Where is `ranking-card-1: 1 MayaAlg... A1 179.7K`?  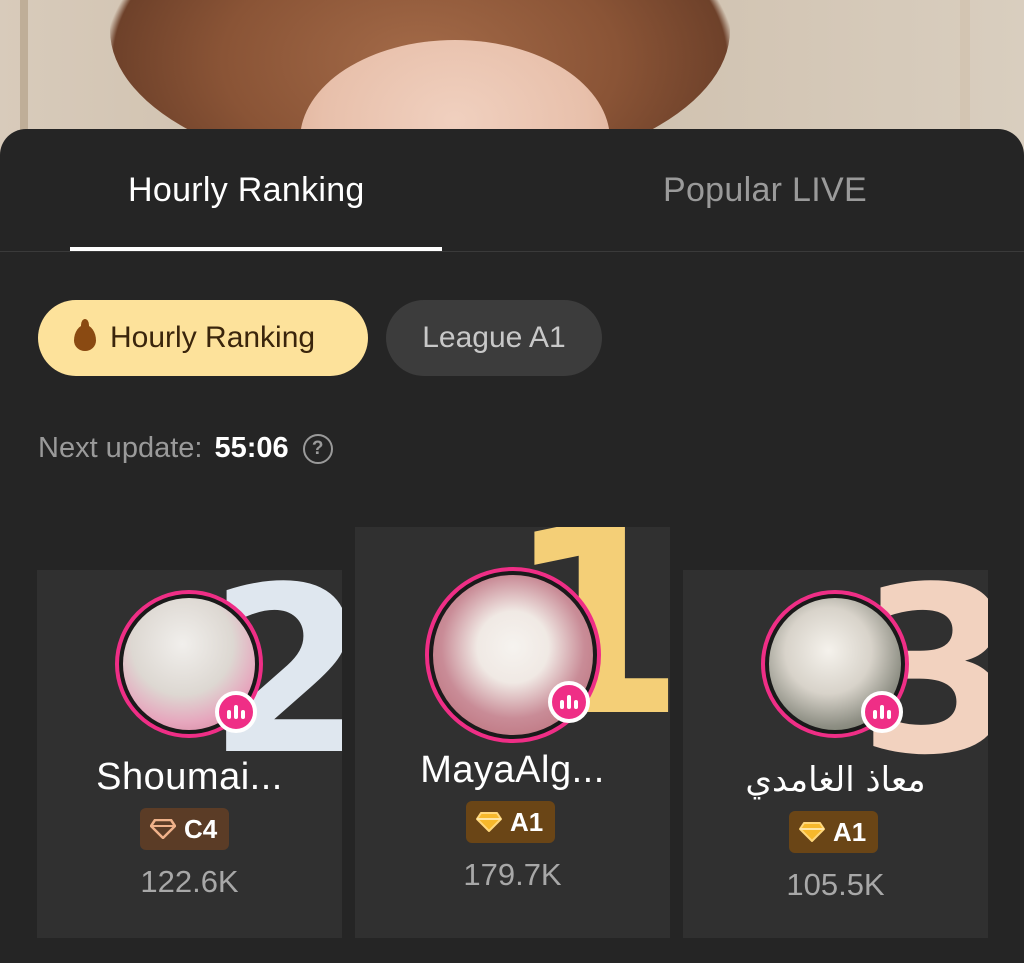 ranking-card-1: 1 MayaAlg... A1 179.7K is located at coordinates (512, 732).